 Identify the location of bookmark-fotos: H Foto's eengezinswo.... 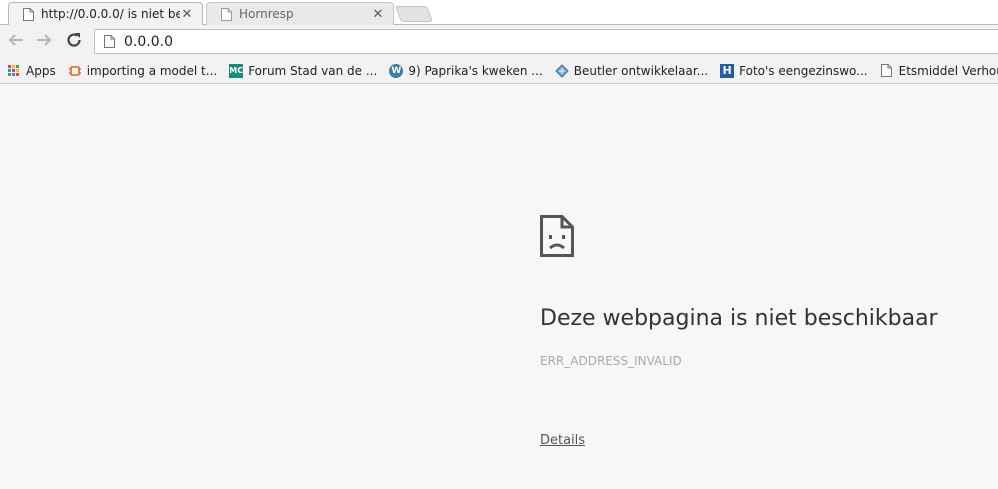
(794, 70).